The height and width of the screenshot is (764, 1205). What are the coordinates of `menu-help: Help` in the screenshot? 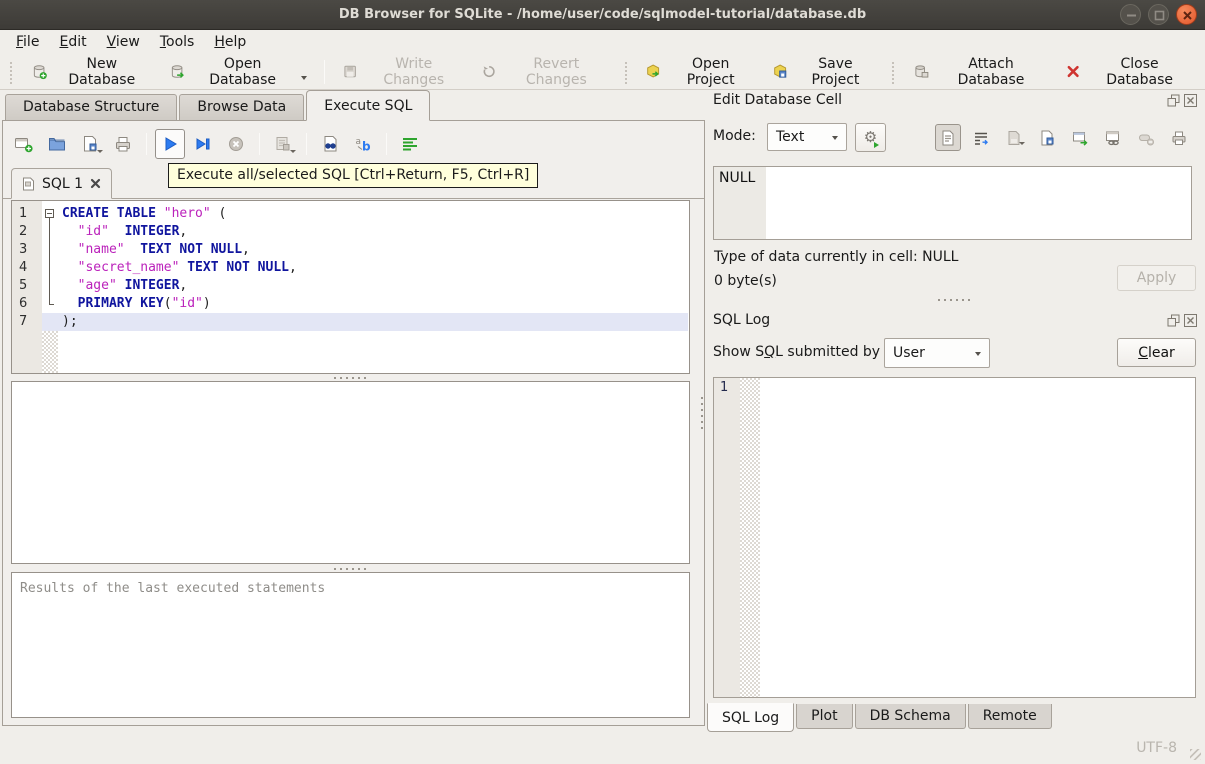 It's located at (230, 42).